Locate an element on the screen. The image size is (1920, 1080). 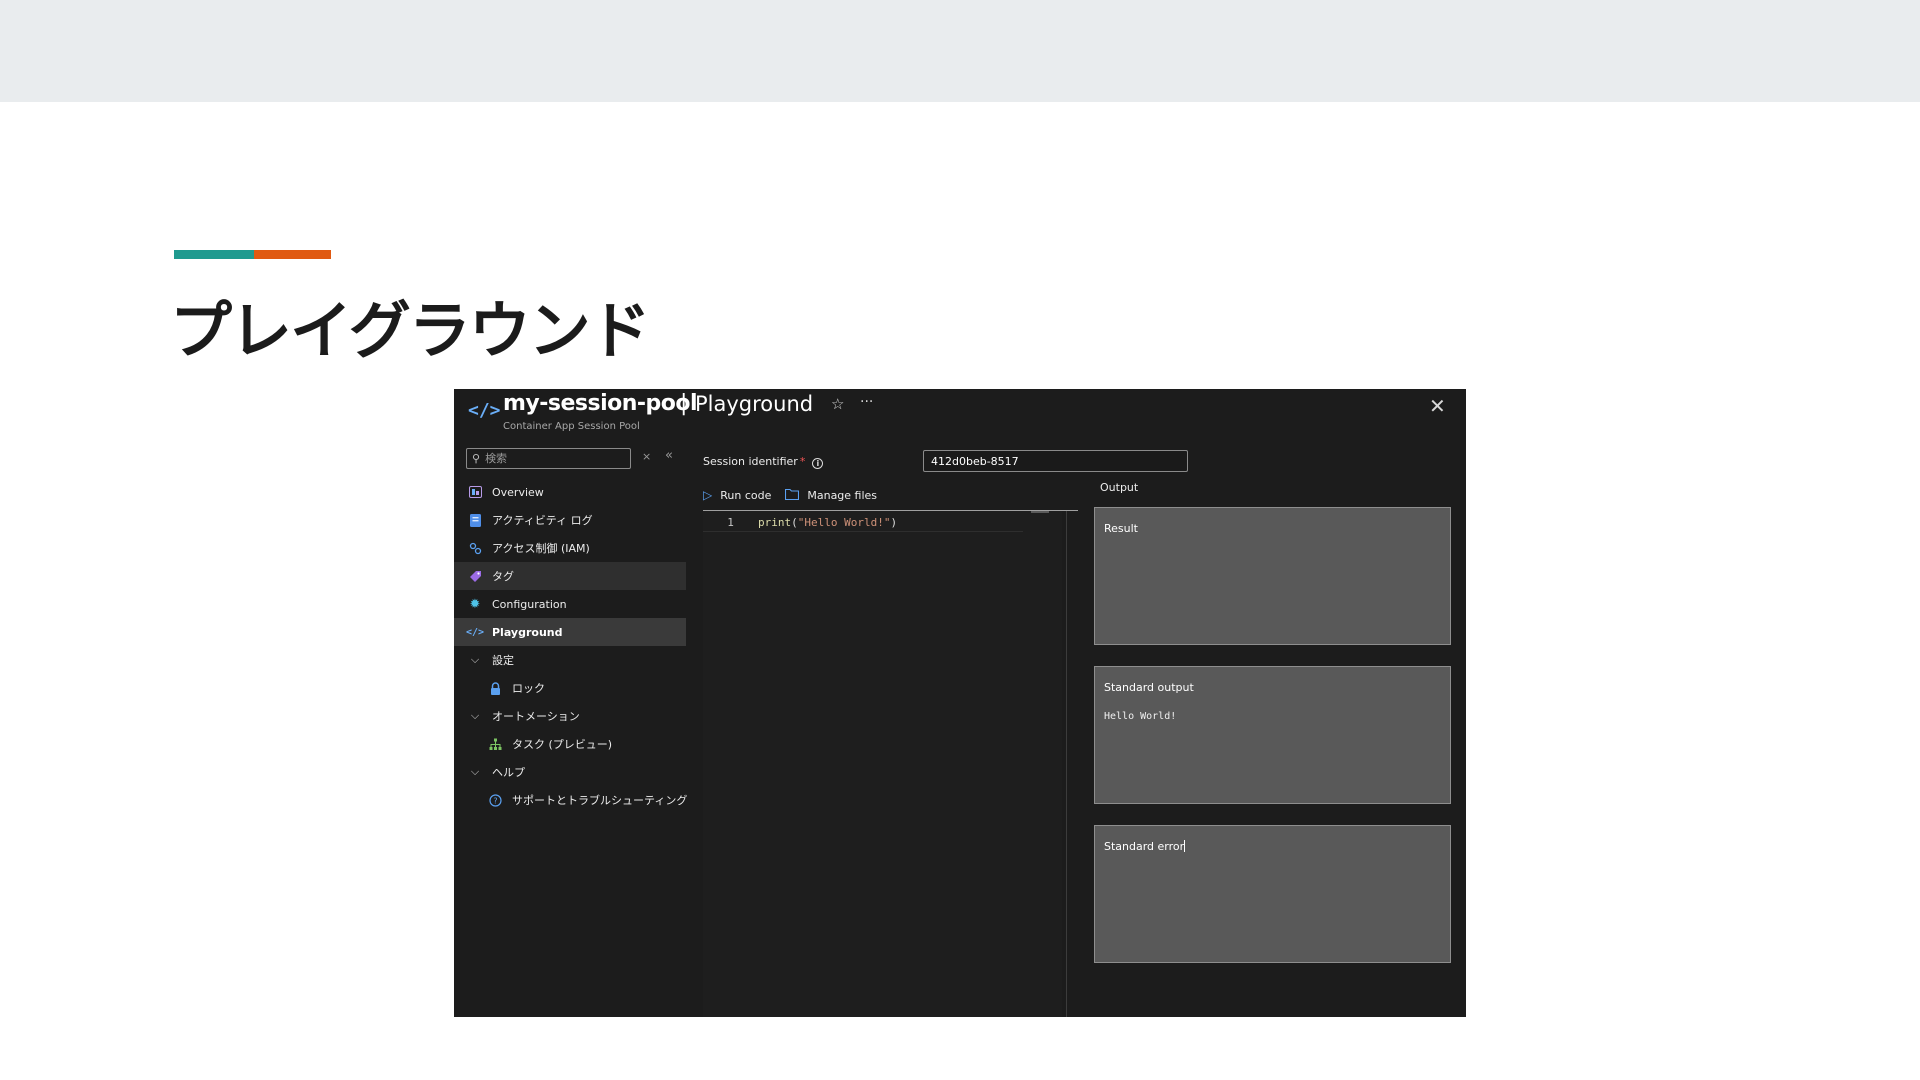
info-icon: i is located at coordinates (818, 463).